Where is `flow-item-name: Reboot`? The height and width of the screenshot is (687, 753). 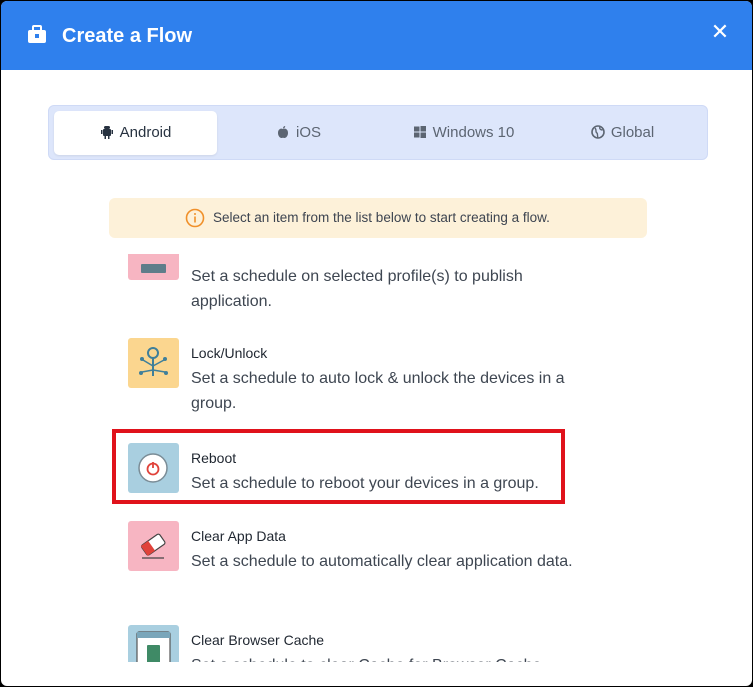 flow-item-name: Reboot is located at coordinates (214, 458).